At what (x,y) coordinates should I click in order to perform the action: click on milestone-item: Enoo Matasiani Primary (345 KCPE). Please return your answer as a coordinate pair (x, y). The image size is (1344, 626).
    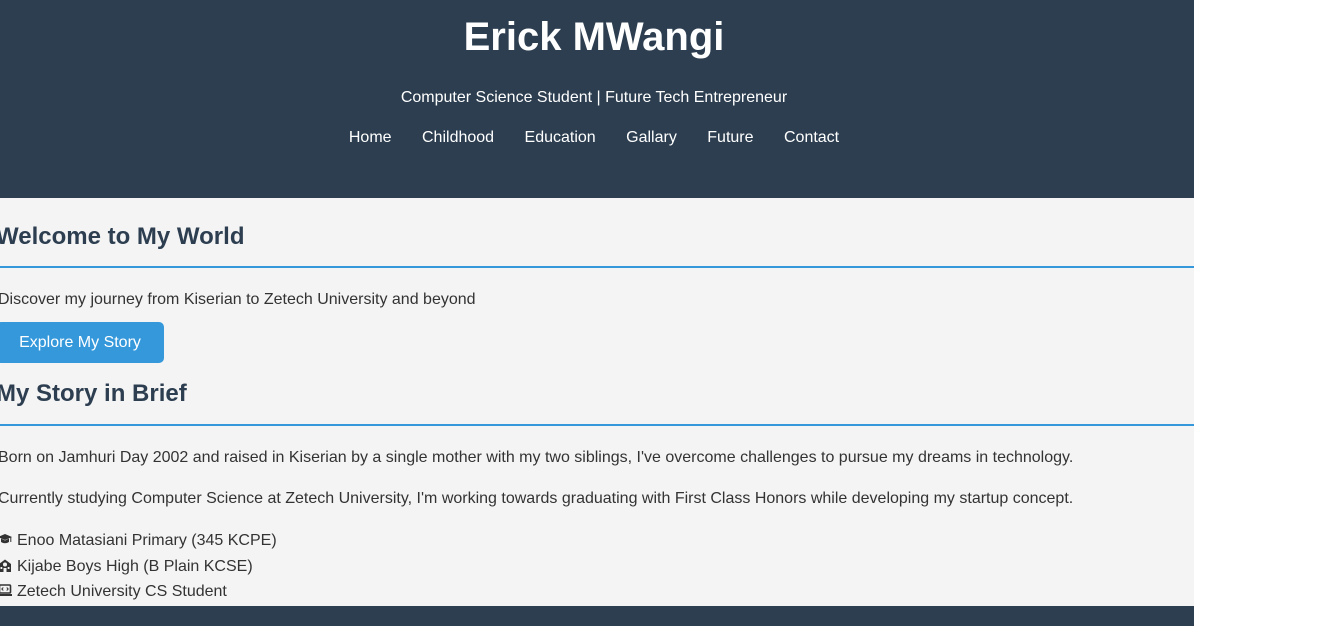
    Looking at the image, I should click on (138, 544).